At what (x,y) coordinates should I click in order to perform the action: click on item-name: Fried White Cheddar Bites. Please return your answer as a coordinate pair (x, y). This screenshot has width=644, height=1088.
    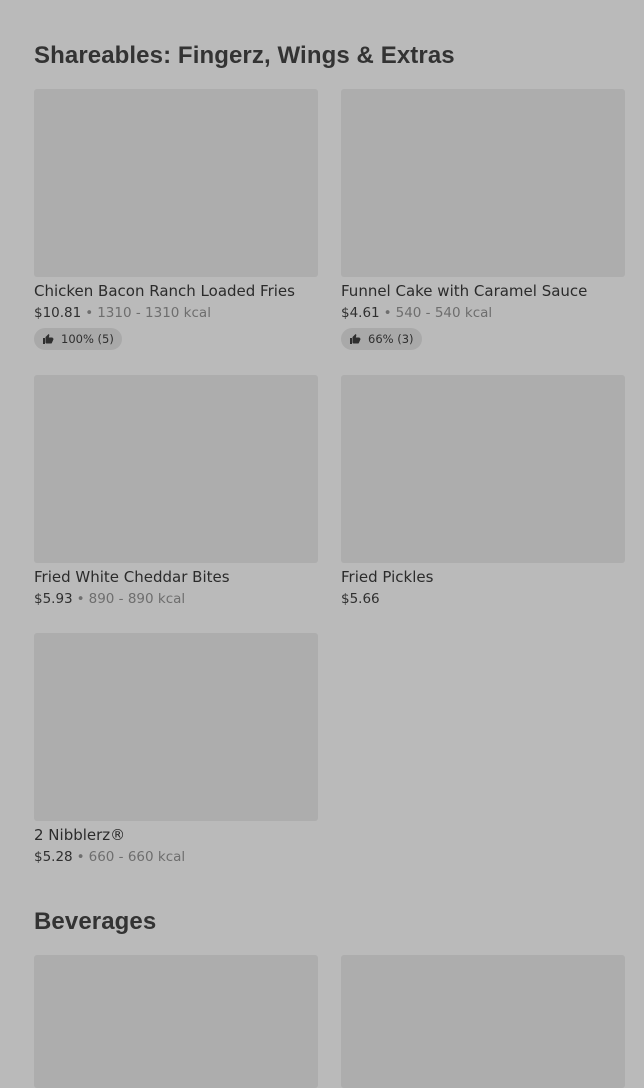
    Looking at the image, I should click on (132, 577).